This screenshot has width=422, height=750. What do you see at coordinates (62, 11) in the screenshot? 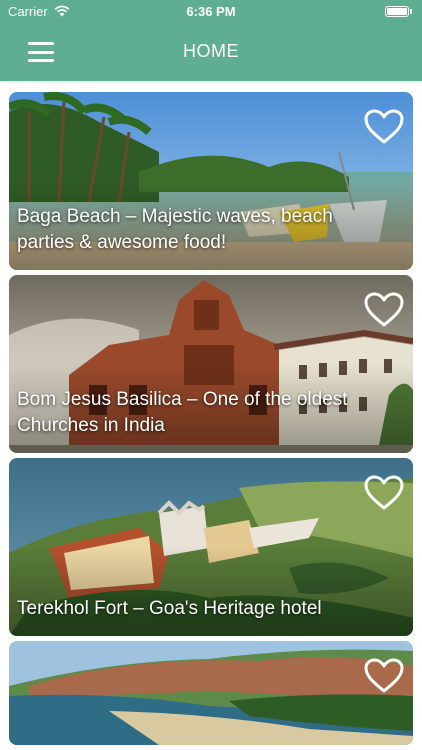
I see `wifi-icon` at bounding box center [62, 11].